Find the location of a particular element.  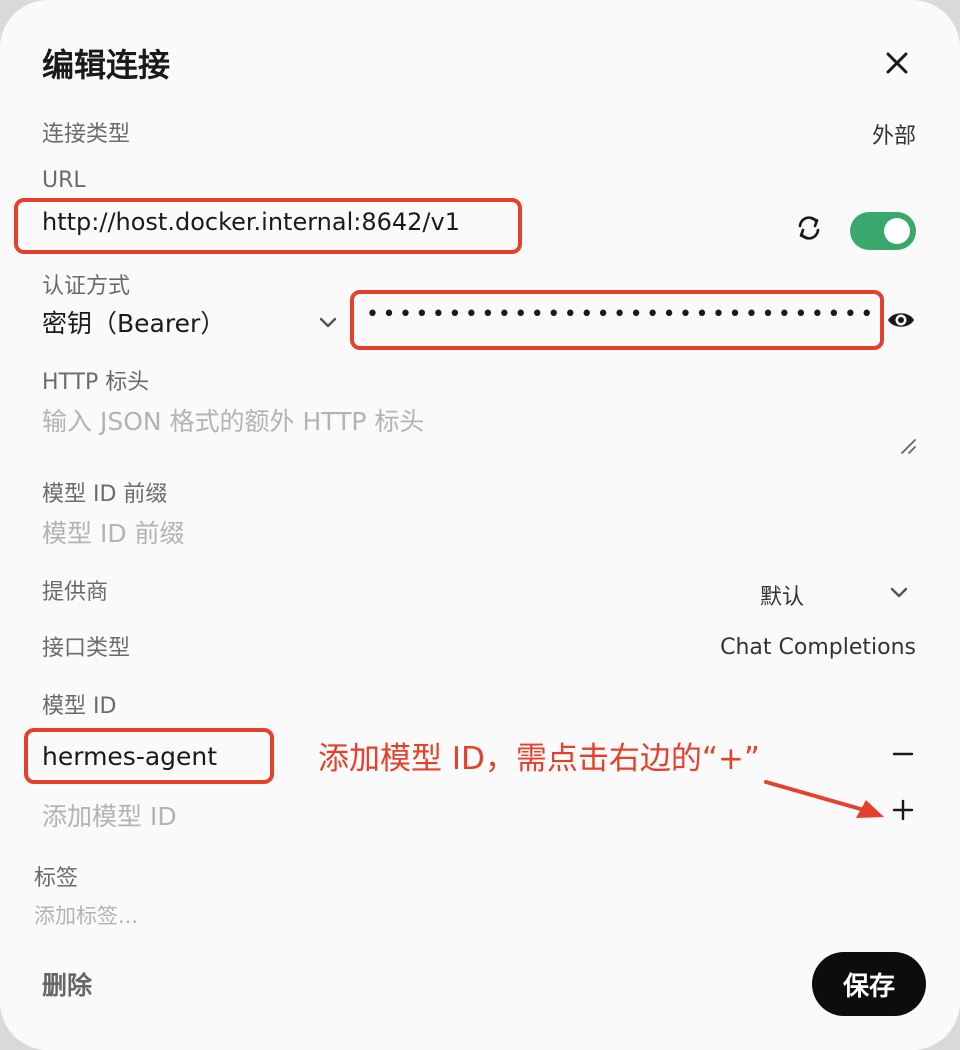

refresh-button is located at coordinates (809, 228).